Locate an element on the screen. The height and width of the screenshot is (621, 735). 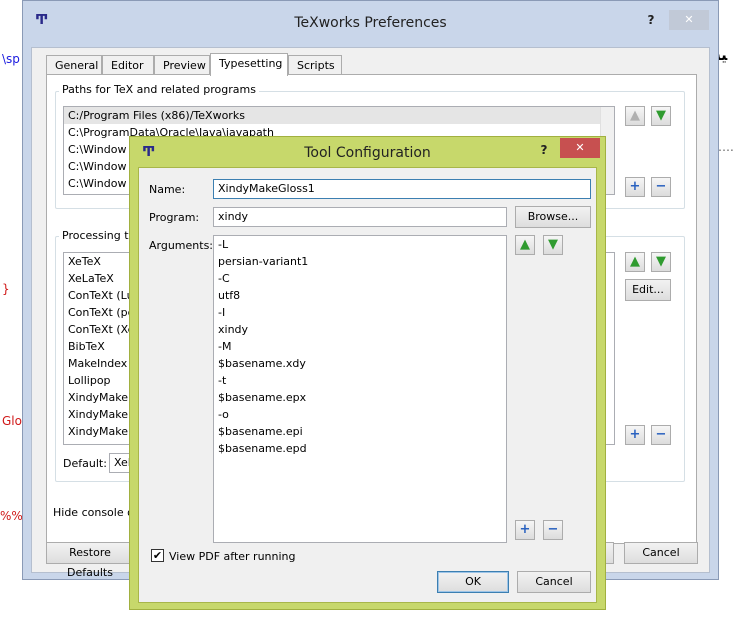
list-item: -C is located at coordinates (360, 278).